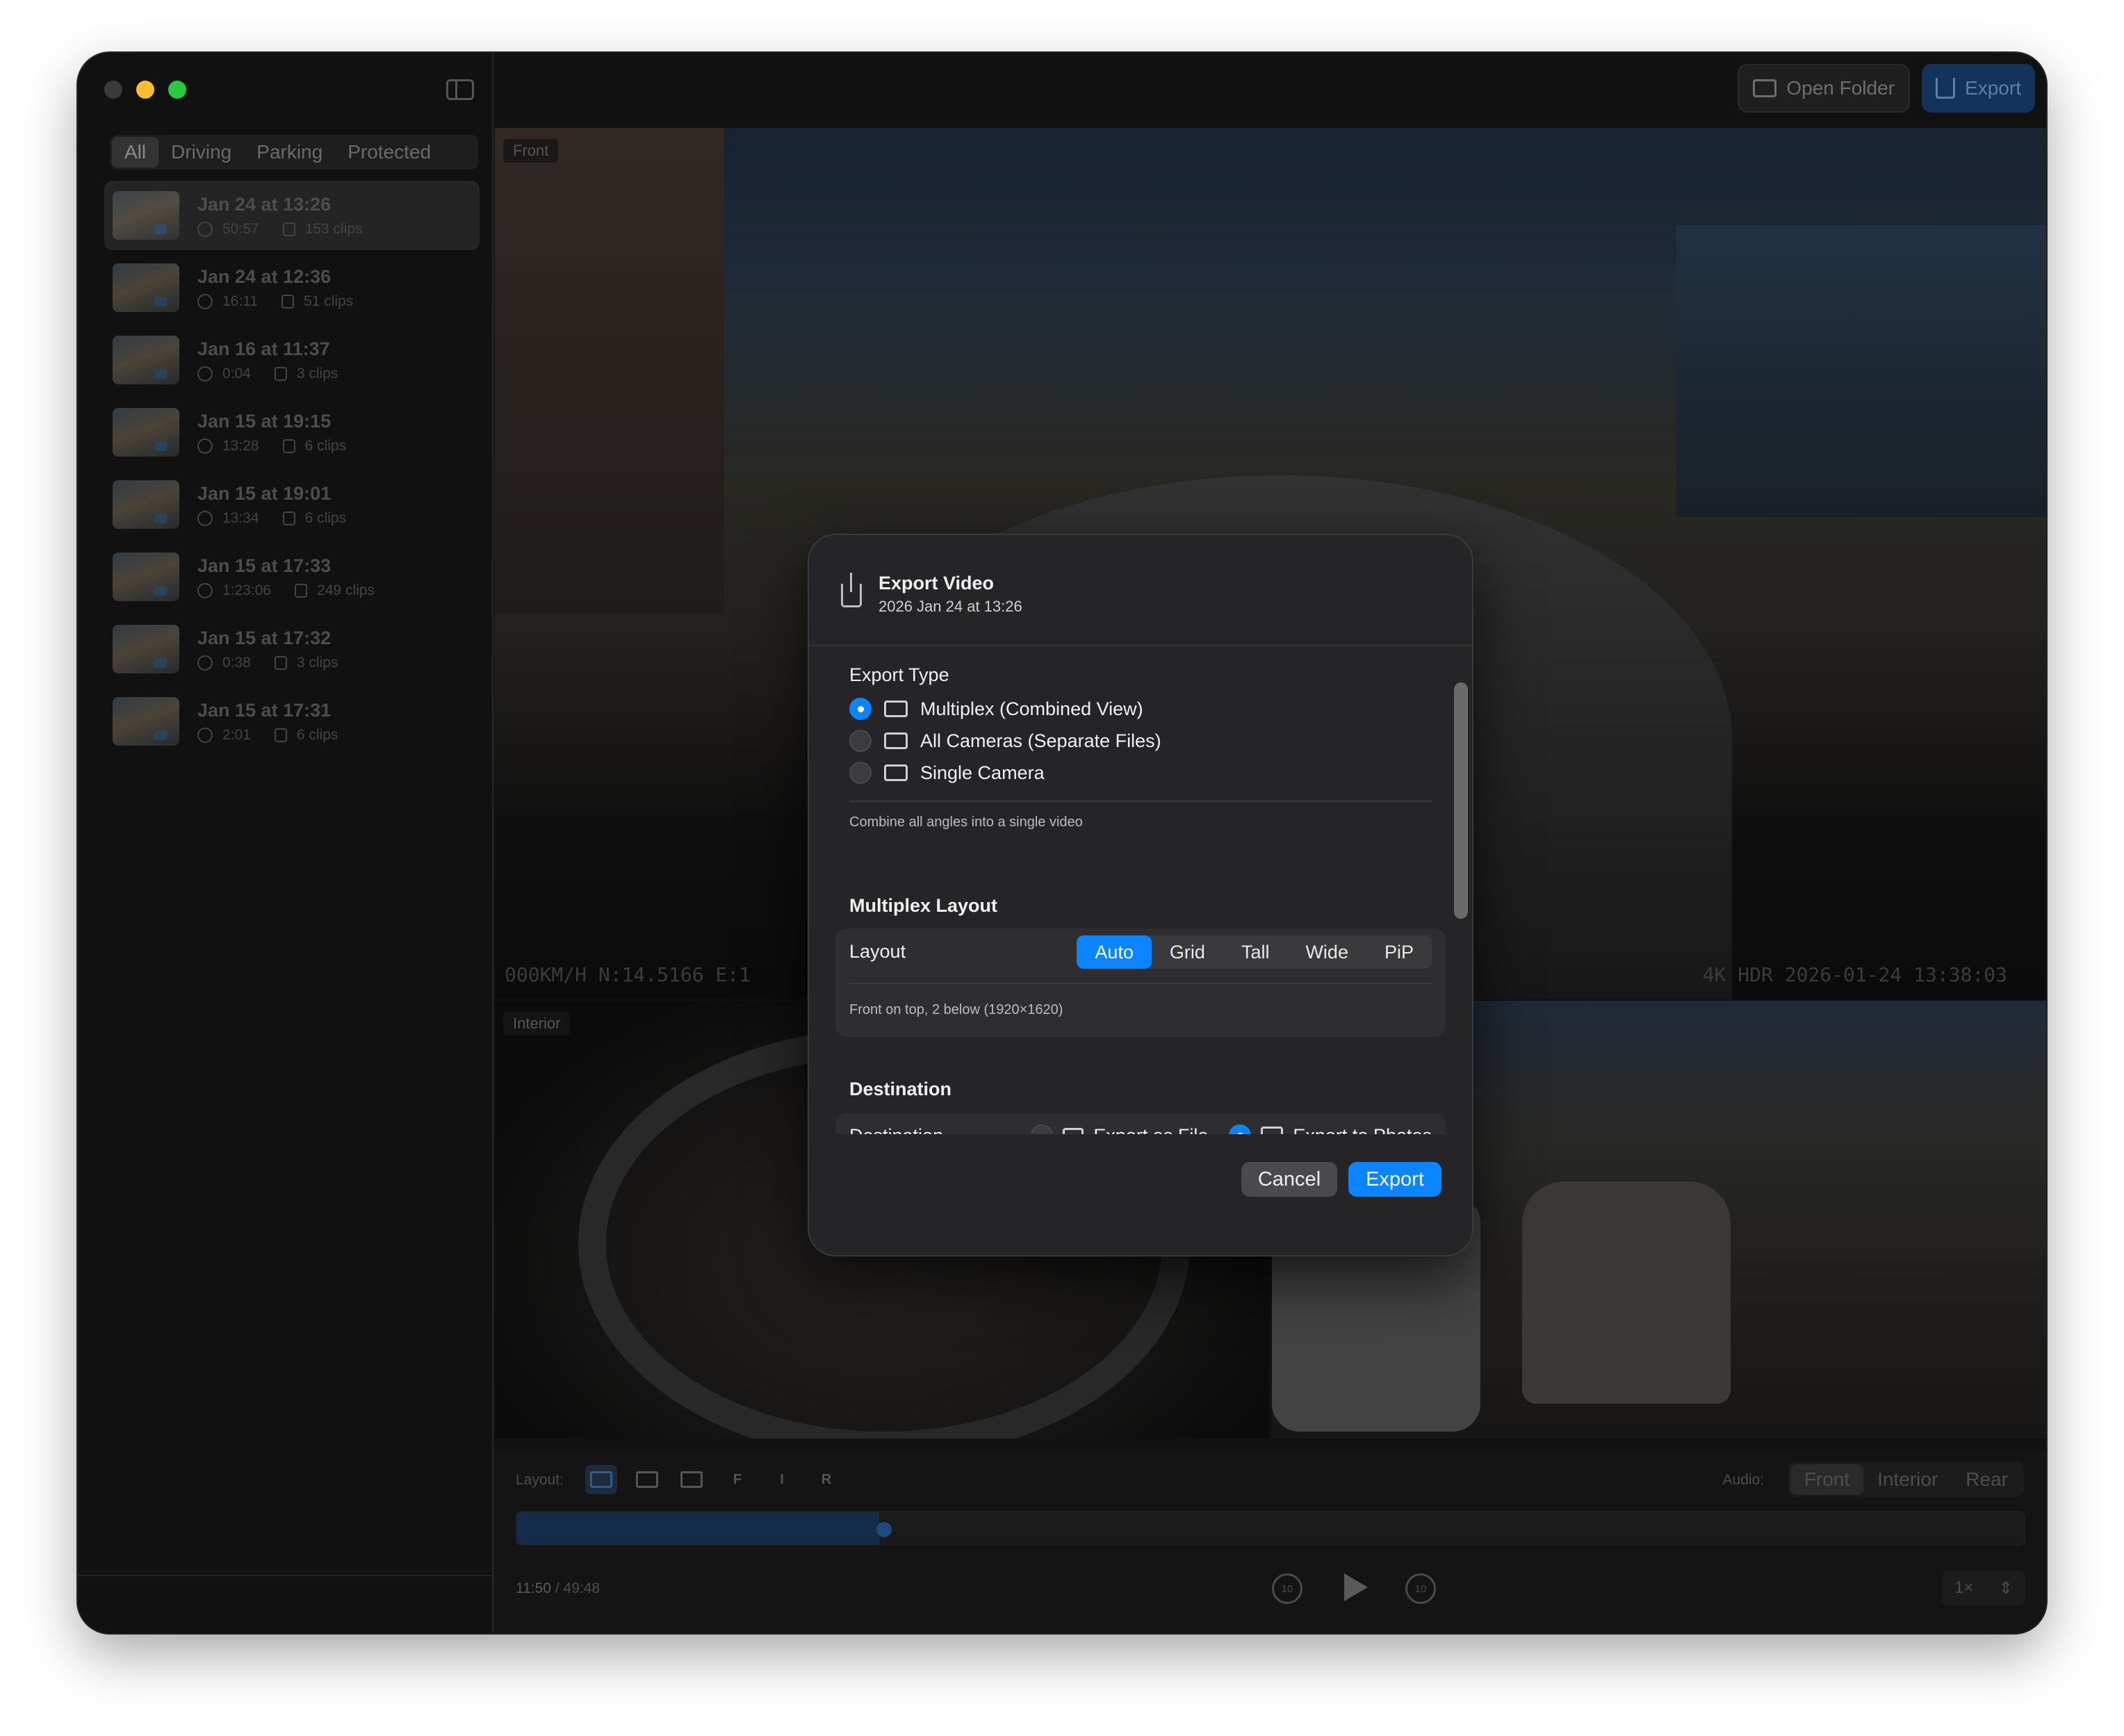  I want to click on filter-protected: Protected, so click(389, 152).